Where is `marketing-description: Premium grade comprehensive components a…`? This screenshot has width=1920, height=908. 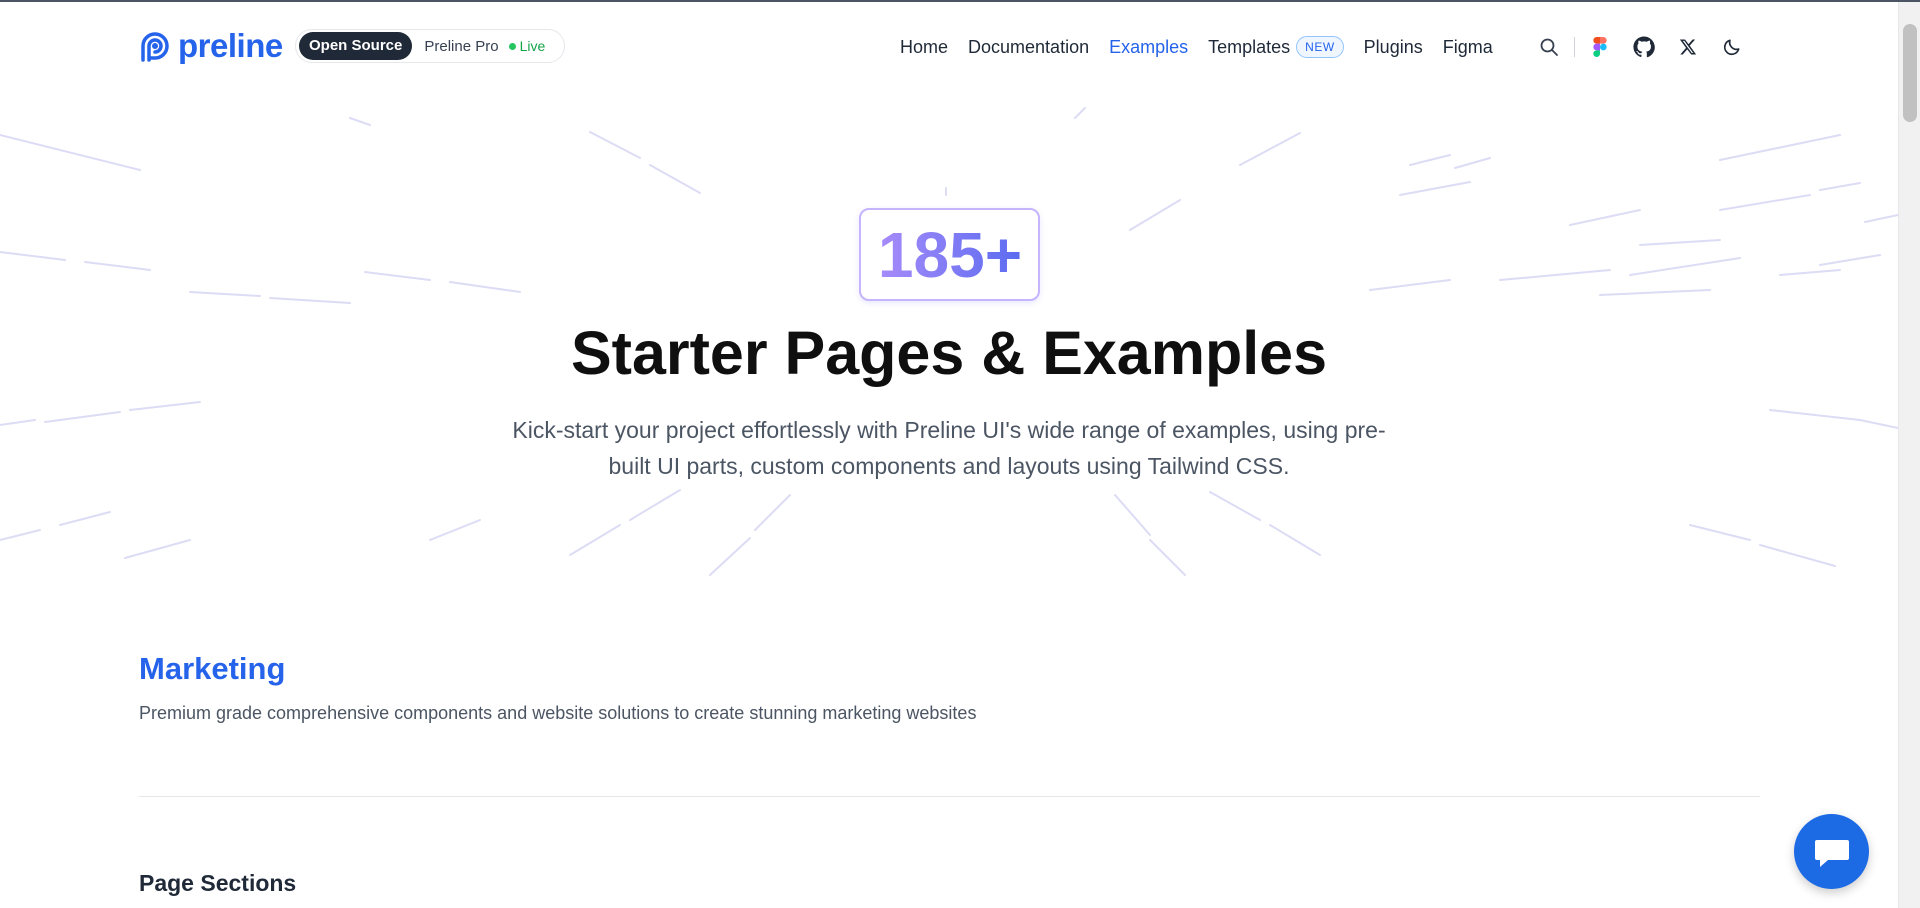 marketing-description: Premium grade comprehensive components a… is located at coordinates (558, 713).